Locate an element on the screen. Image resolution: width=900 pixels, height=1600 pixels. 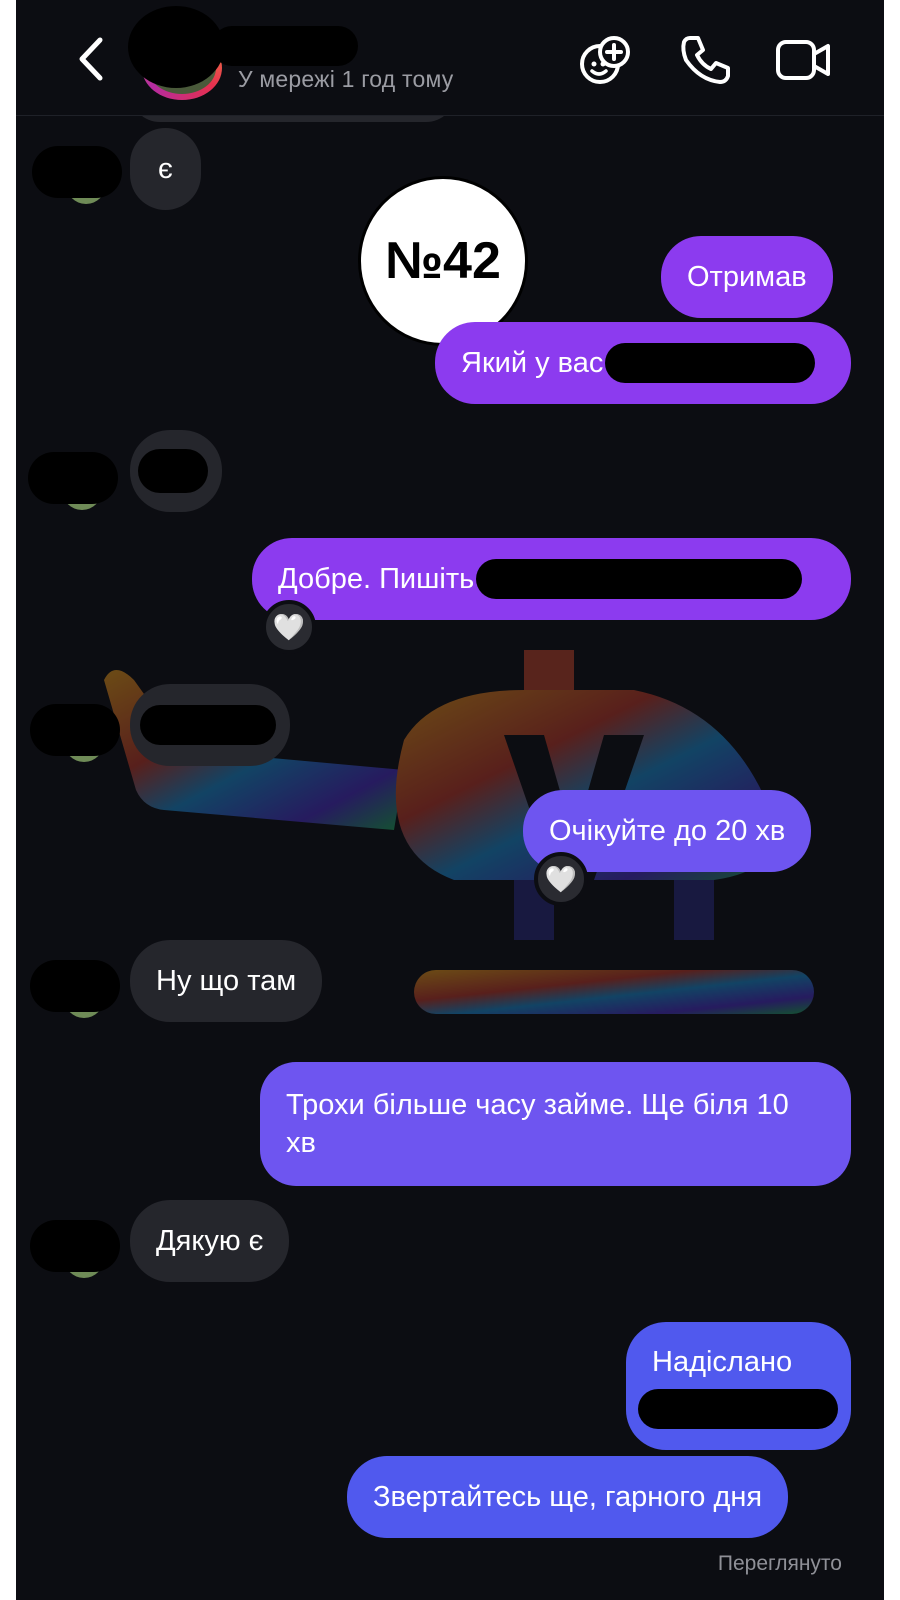
phone-icon is located at coordinates (705, 60).